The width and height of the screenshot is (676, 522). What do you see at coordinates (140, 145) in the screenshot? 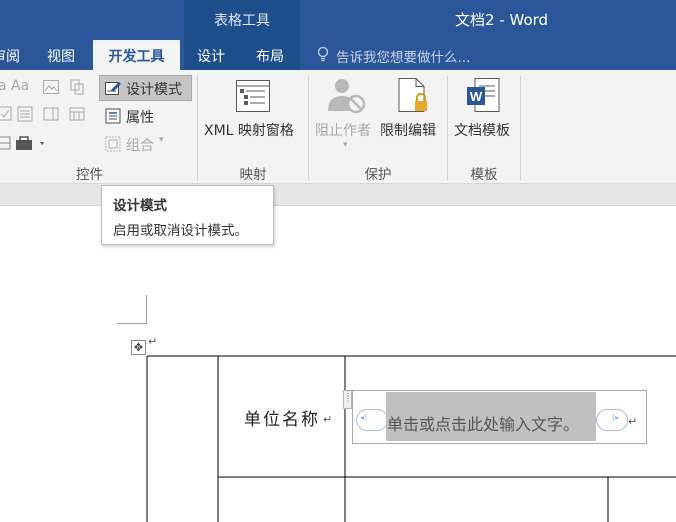
I see `group-button: 组合` at bounding box center [140, 145].